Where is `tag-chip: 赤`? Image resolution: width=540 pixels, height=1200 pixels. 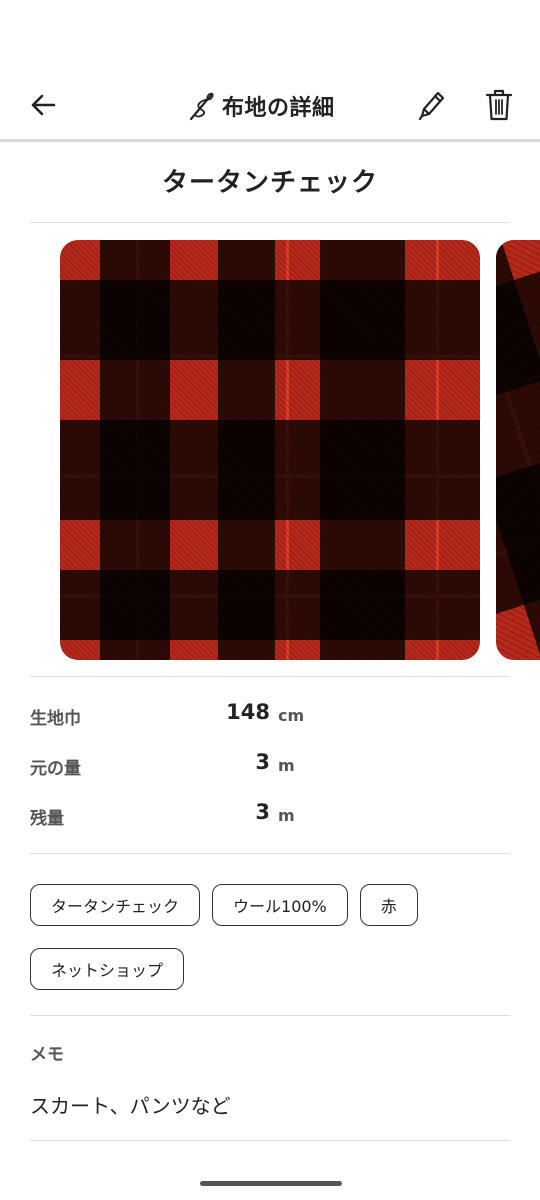 tag-chip: 赤 is located at coordinates (388, 905).